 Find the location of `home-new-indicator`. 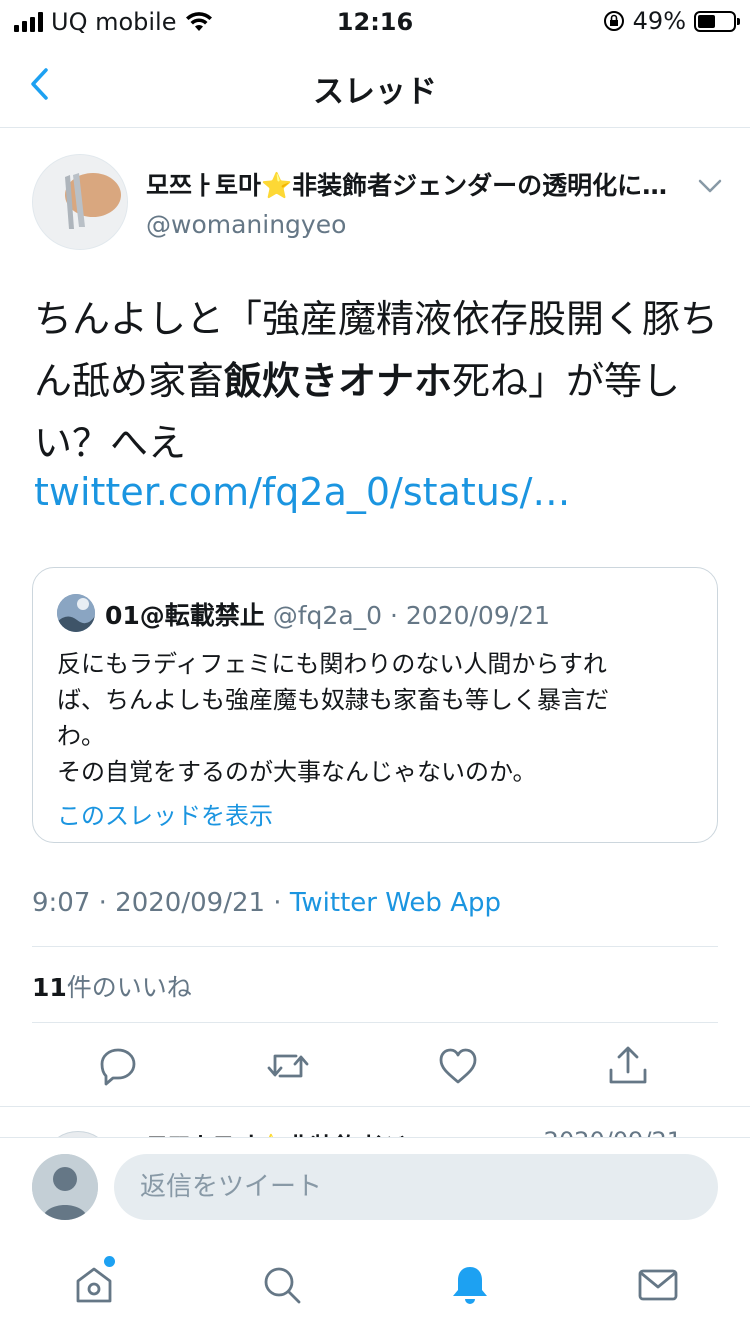

home-new-indicator is located at coordinates (109, 1261).